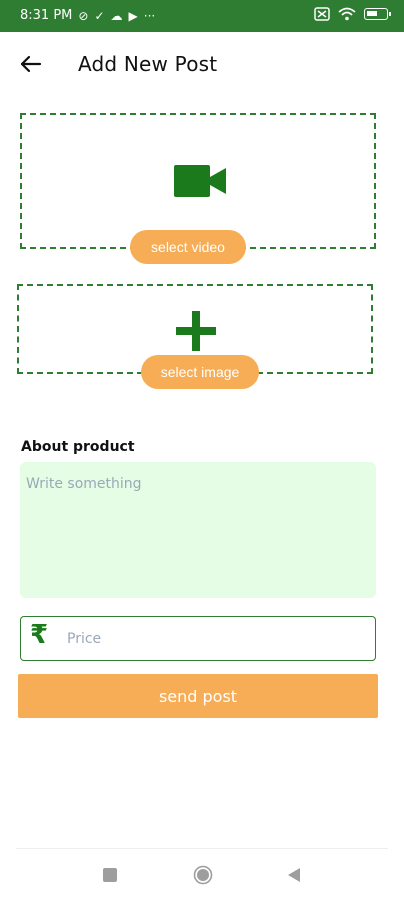 This screenshot has height=900, width=404. I want to click on wifi-icon, so click(347, 14).